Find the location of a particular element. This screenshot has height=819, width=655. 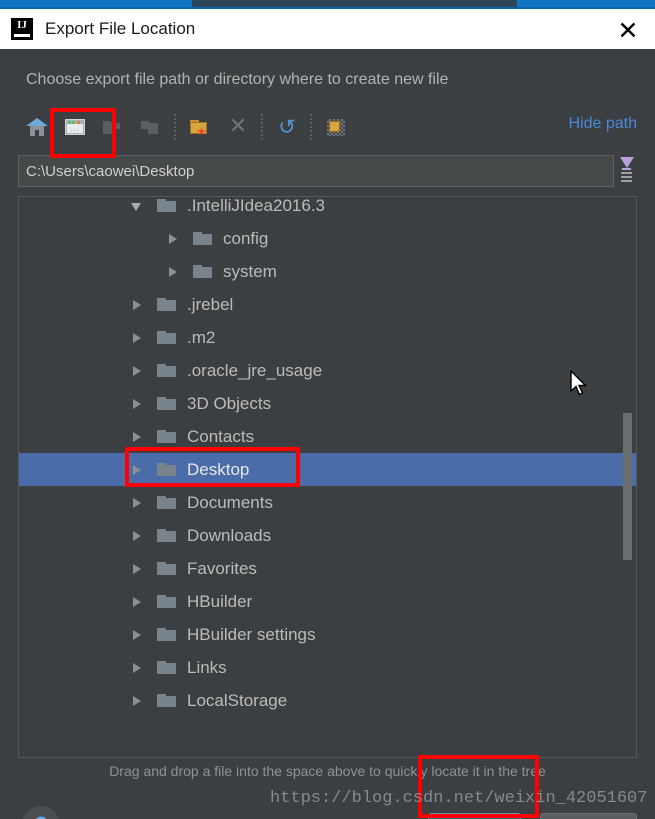

delete-icon: ✕ is located at coordinates (238, 126).